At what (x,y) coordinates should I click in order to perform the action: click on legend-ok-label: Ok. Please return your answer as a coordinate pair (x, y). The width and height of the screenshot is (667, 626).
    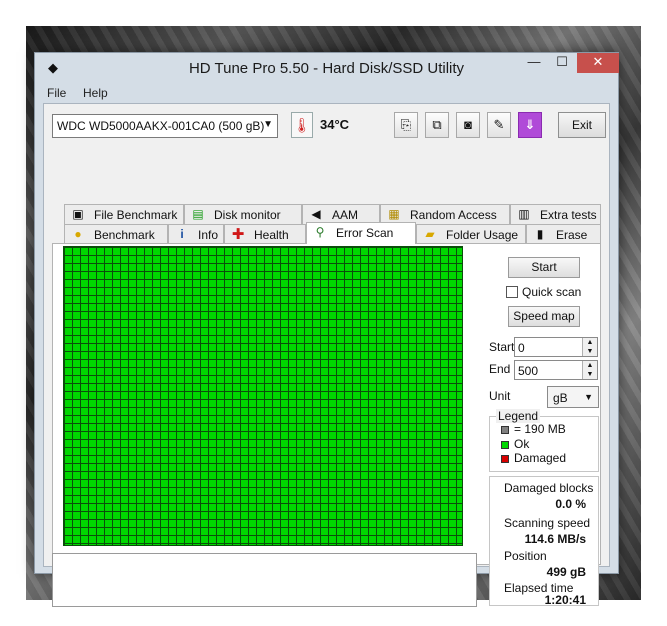
    Looking at the image, I should click on (522, 444).